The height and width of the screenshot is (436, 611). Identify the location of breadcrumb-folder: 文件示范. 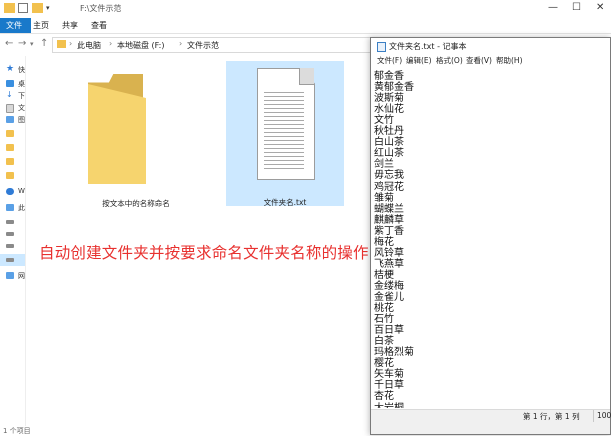
(203, 45).